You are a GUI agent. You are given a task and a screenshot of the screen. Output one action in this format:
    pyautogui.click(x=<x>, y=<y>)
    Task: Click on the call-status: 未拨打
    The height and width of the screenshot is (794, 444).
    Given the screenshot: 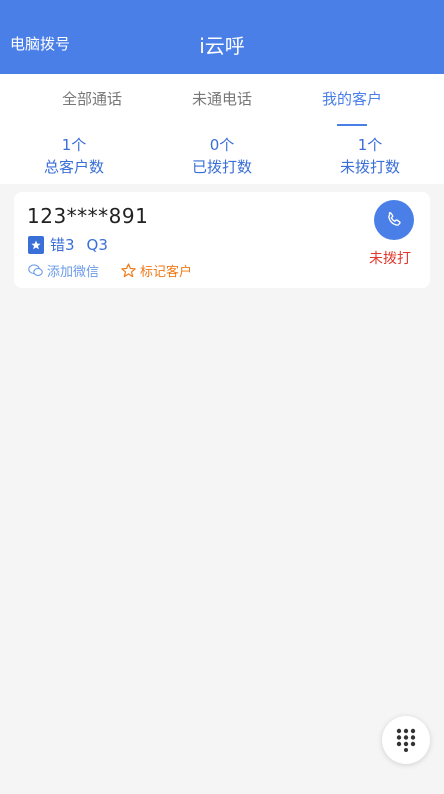 What is the action you would take?
    pyautogui.click(x=390, y=259)
    